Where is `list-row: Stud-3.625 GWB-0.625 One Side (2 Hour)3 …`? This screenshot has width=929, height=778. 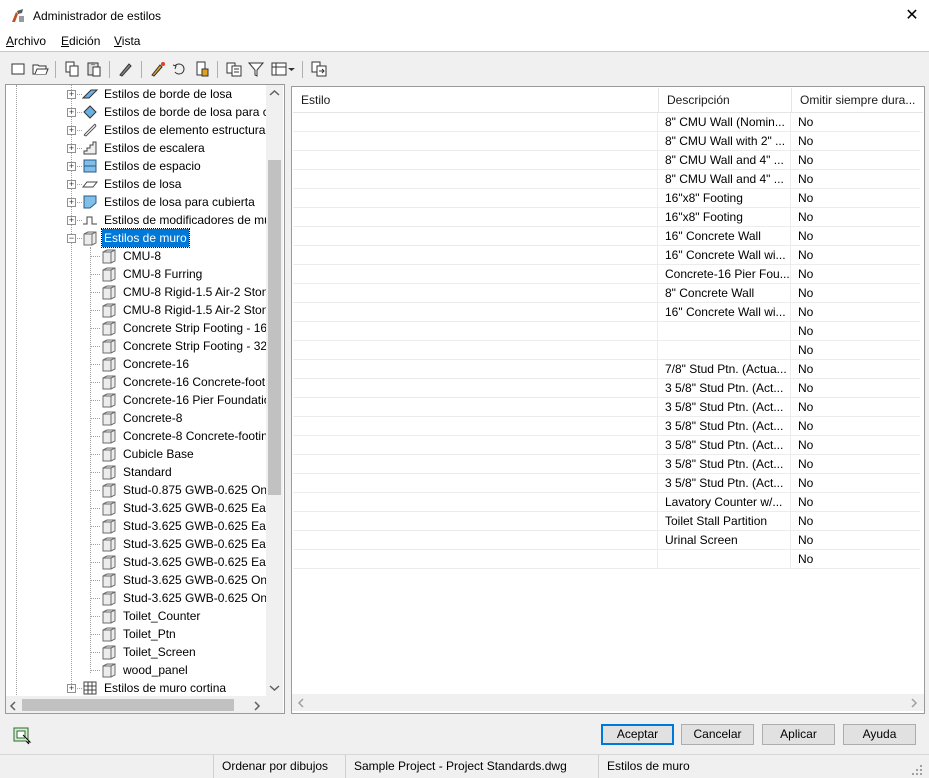 list-row: Stud-3.625 GWB-0.625 One Side (2 Hour)3 … is located at coordinates (606, 483).